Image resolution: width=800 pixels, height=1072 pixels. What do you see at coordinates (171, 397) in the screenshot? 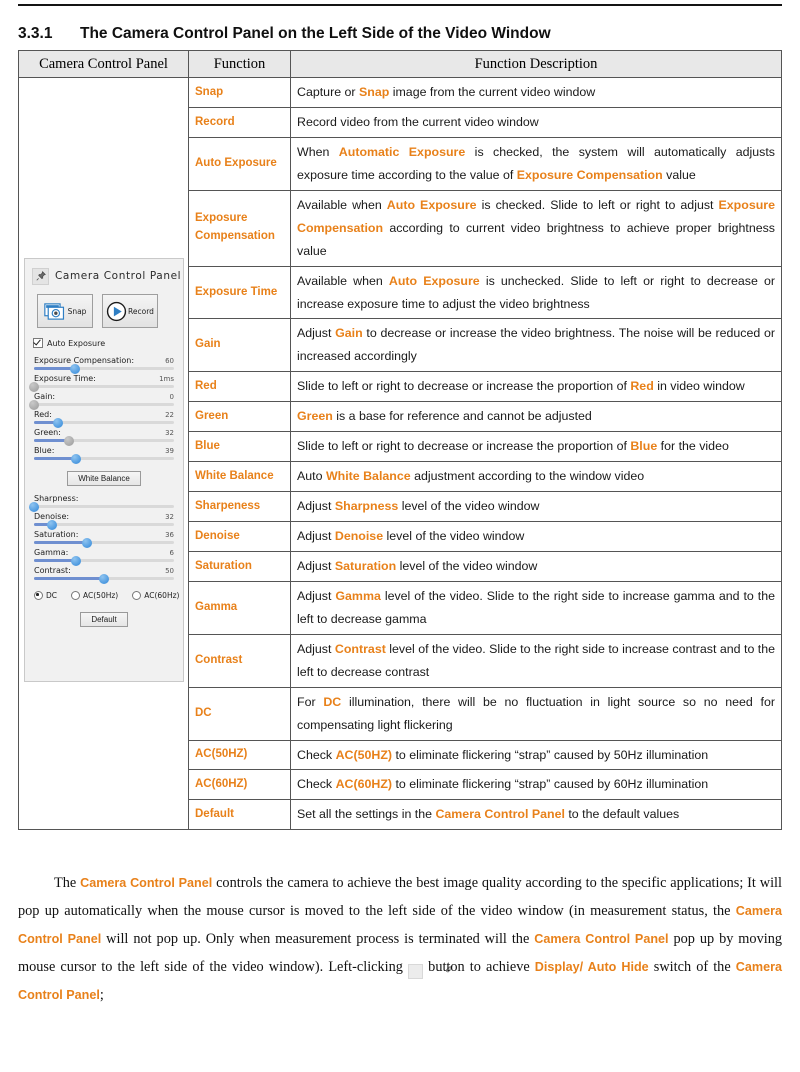
I see `slider-value: 0` at bounding box center [171, 397].